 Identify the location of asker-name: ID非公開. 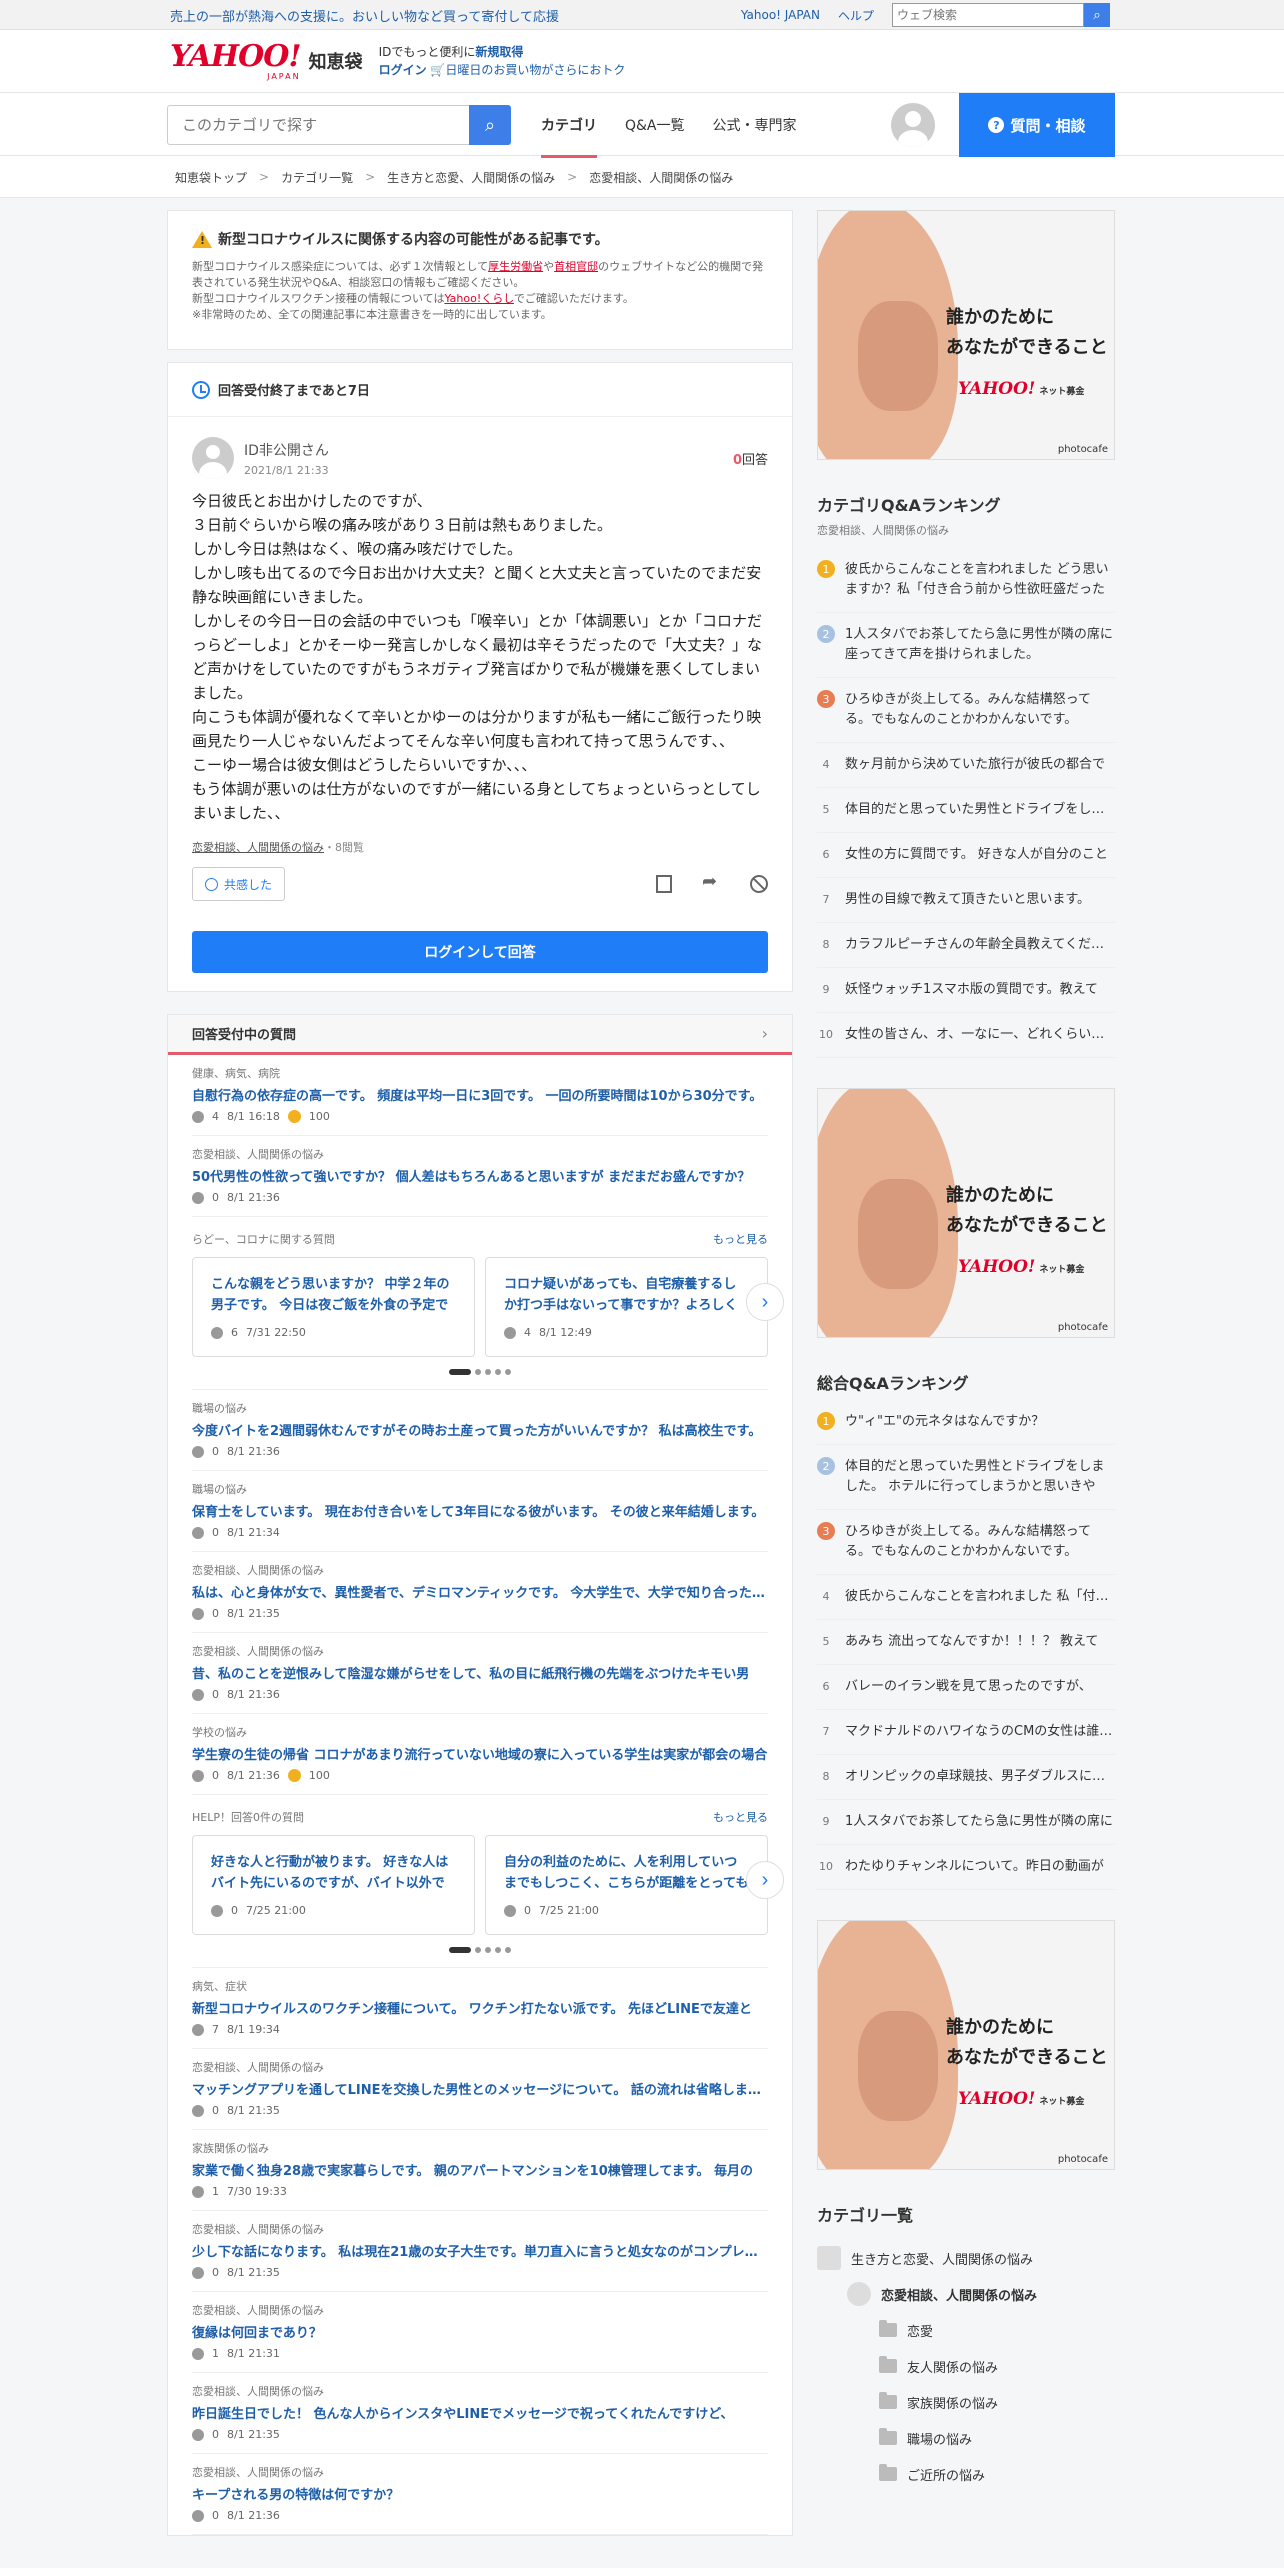
(272, 450).